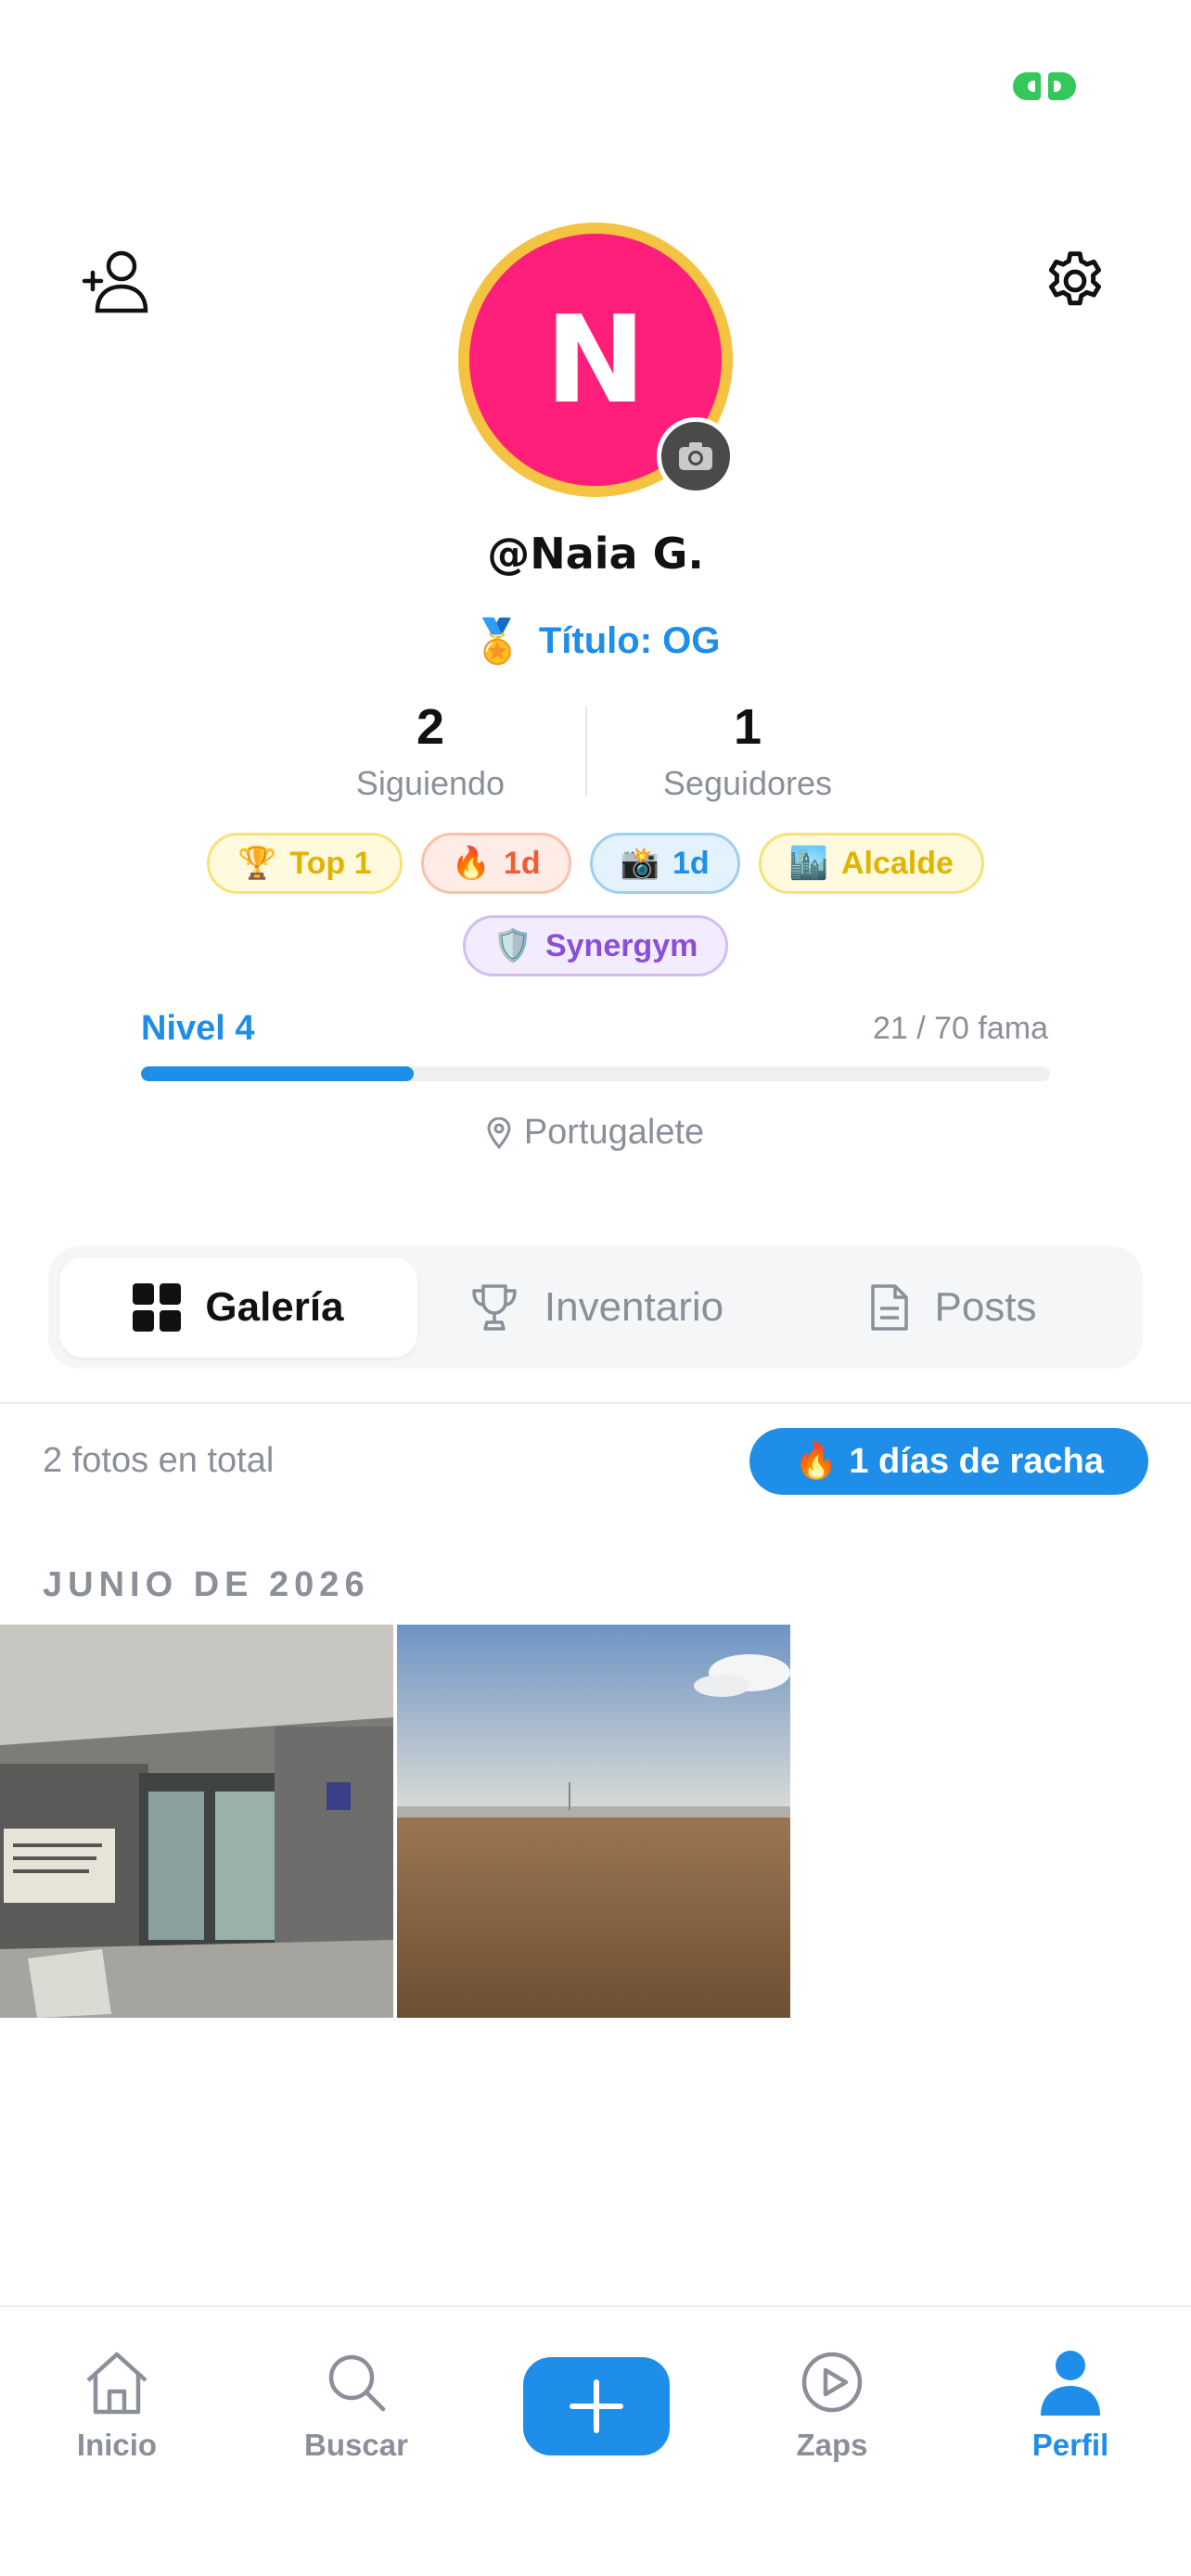 The image size is (1191, 2576). Describe the element at coordinates (1070, 2445) in the screenshot. I see `nav-label: Perfil` at that location.